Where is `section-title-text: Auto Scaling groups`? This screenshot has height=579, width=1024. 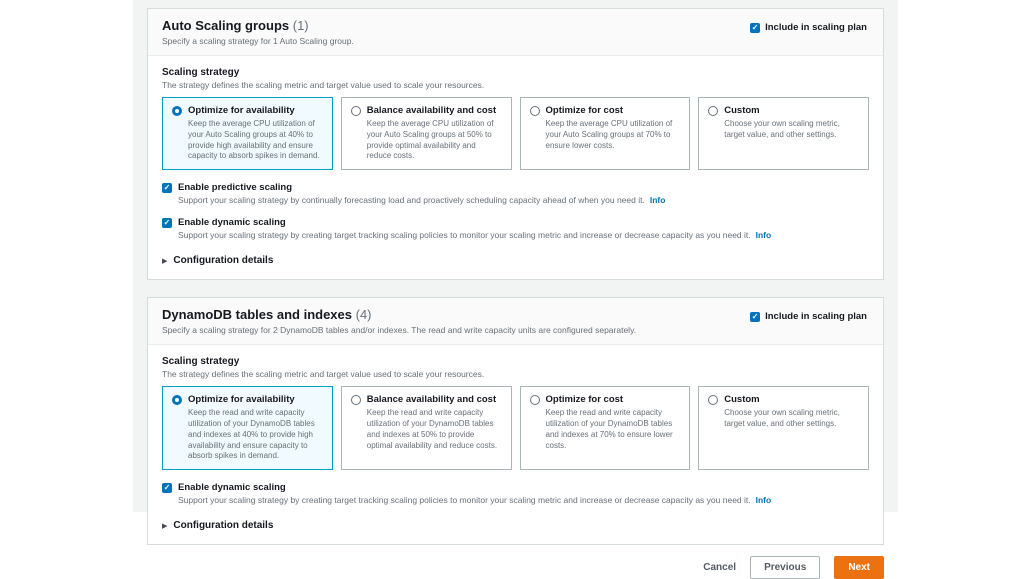
section-title-text: Auto Scaling groups is located at coordinates (226, 25).